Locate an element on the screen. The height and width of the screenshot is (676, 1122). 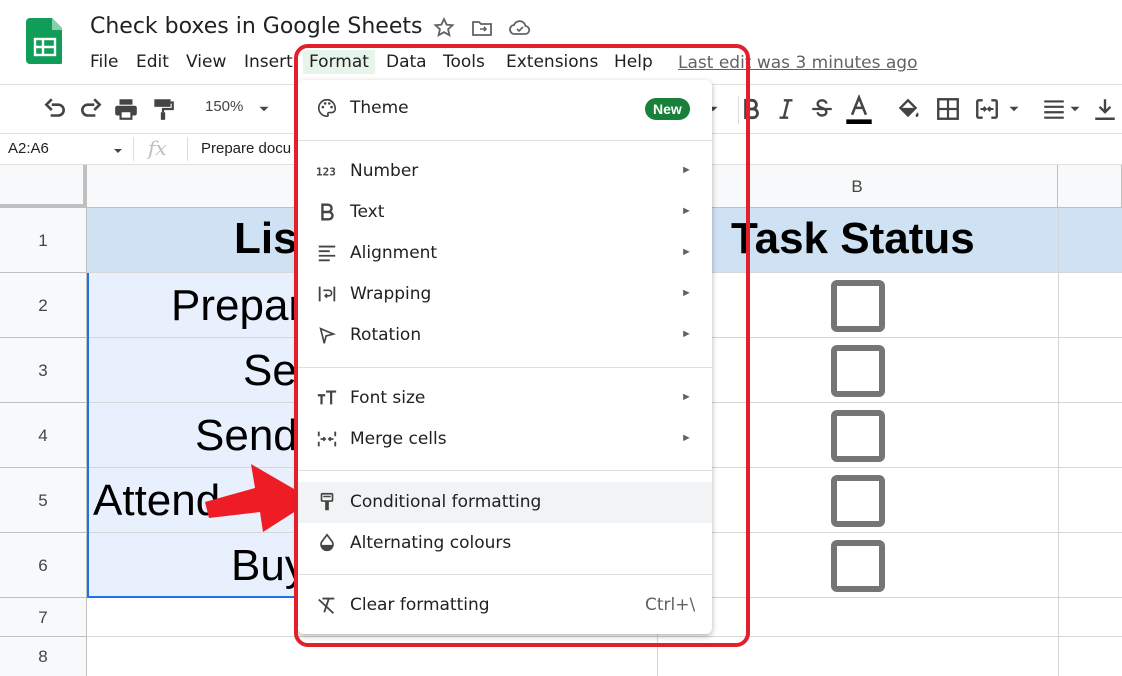
name-box: A2:A6 is located at coordinates (28, 148).